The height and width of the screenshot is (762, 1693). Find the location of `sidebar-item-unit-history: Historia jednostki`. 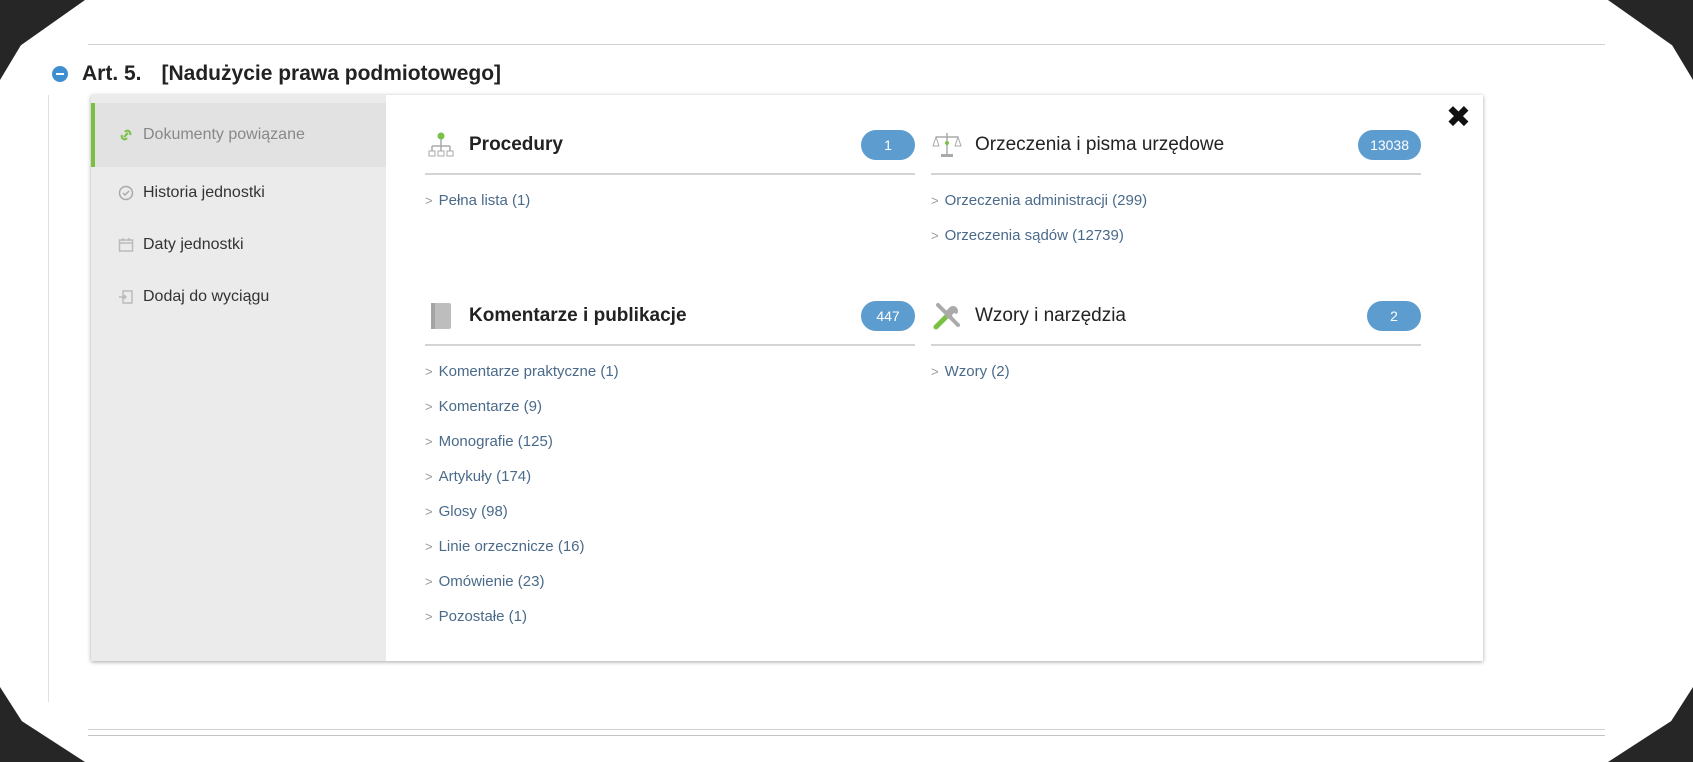

sidebar-item-unit-history: Historia jednostki is located at coordinates (238, 193).